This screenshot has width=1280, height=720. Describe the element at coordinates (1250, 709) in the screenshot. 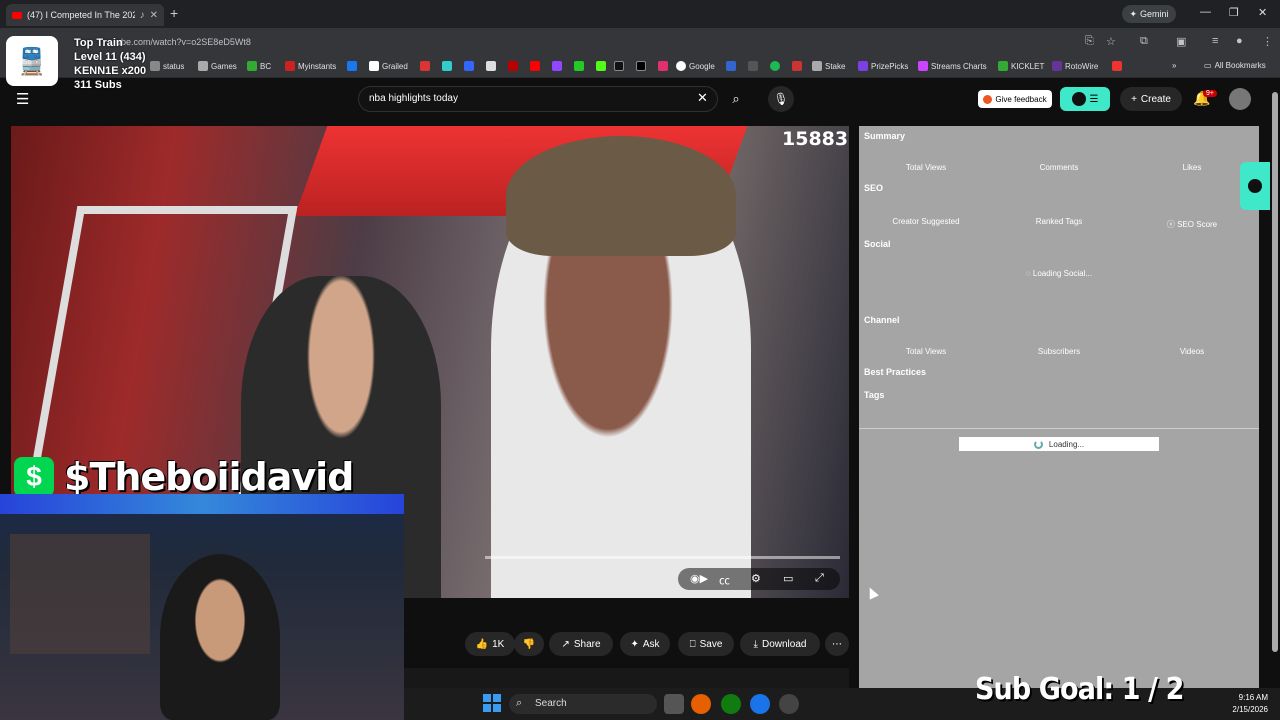

I see `clock-date: 2/15/2026` at that location.